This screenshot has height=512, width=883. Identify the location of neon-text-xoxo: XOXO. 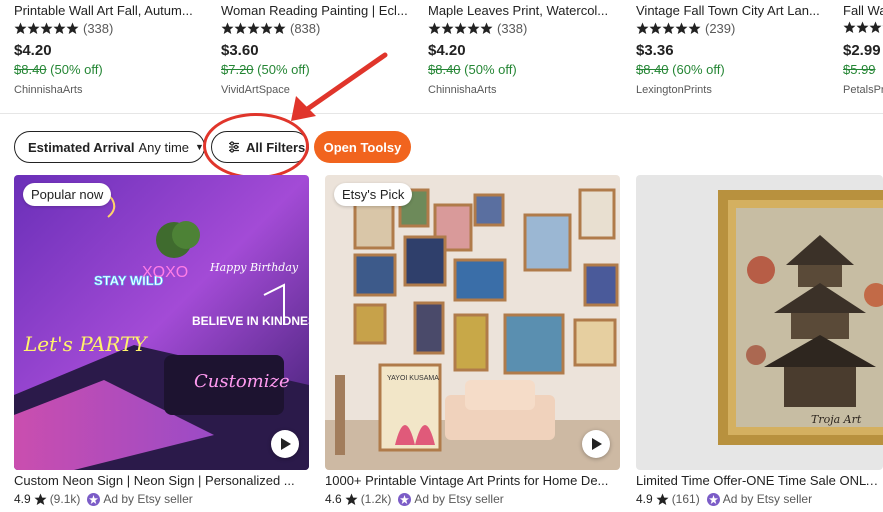
(165, 272).